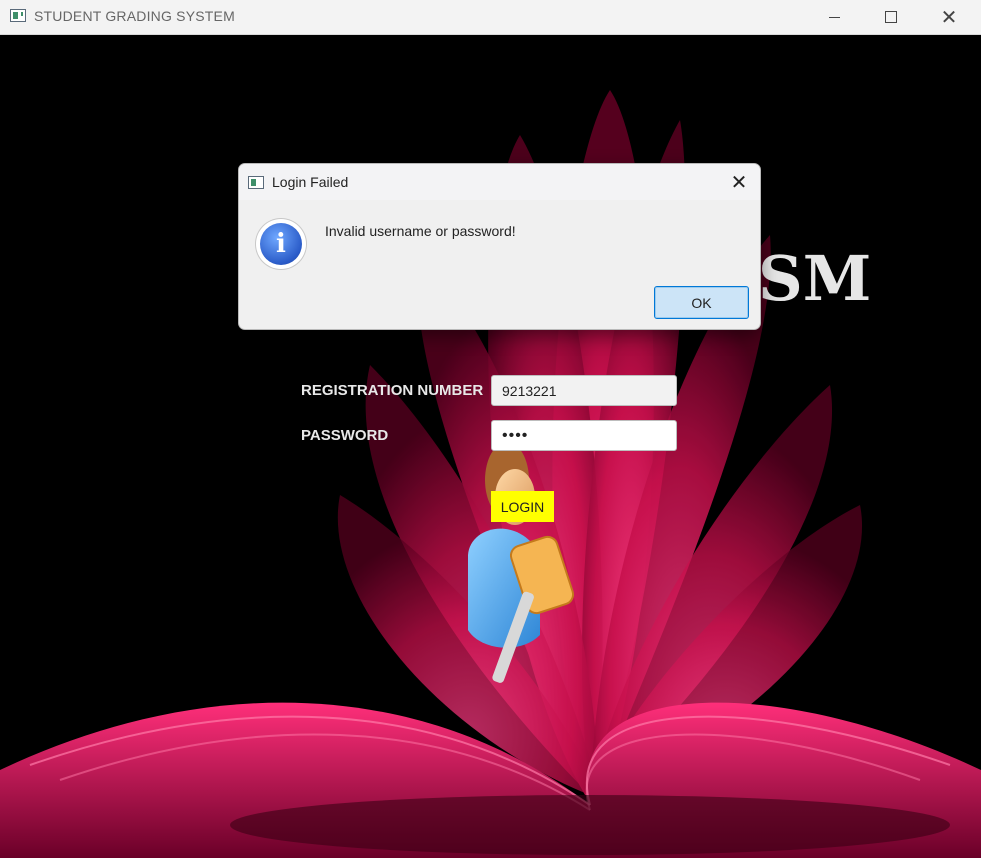 This screenshot has width=981, height=858. I want to click on password-input, so click(584, 435).